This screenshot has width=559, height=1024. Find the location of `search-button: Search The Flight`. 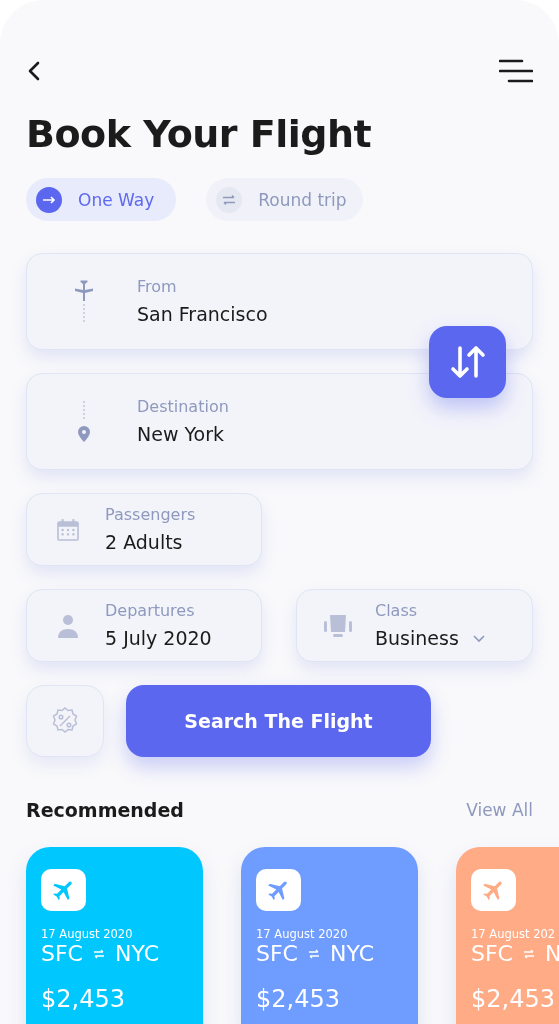

search-button: Search The Flight is located at coordinates (278, 721).